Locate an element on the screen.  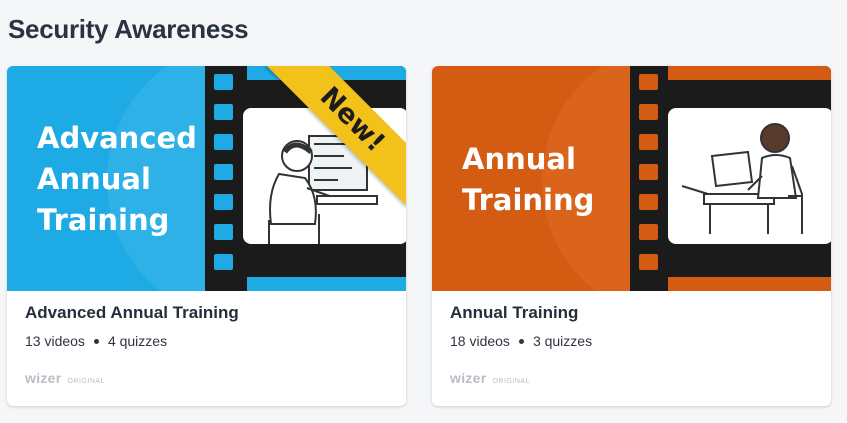
quiz-count: 4 quizzes is located at coordinates (137, 341).